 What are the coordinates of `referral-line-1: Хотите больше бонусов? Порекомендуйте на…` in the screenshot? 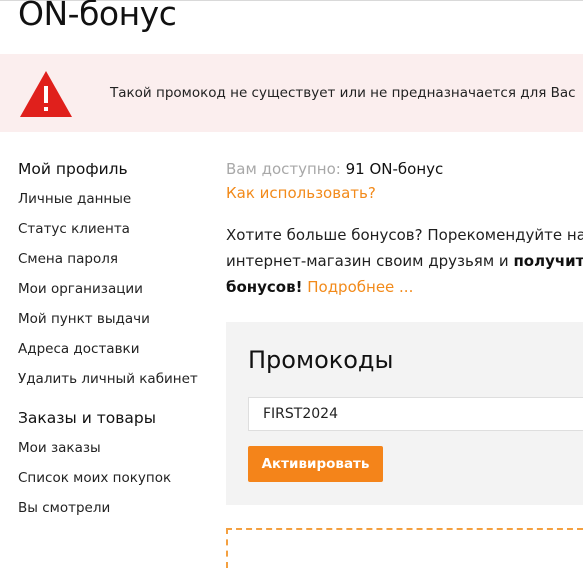 It's located at (404, 235).